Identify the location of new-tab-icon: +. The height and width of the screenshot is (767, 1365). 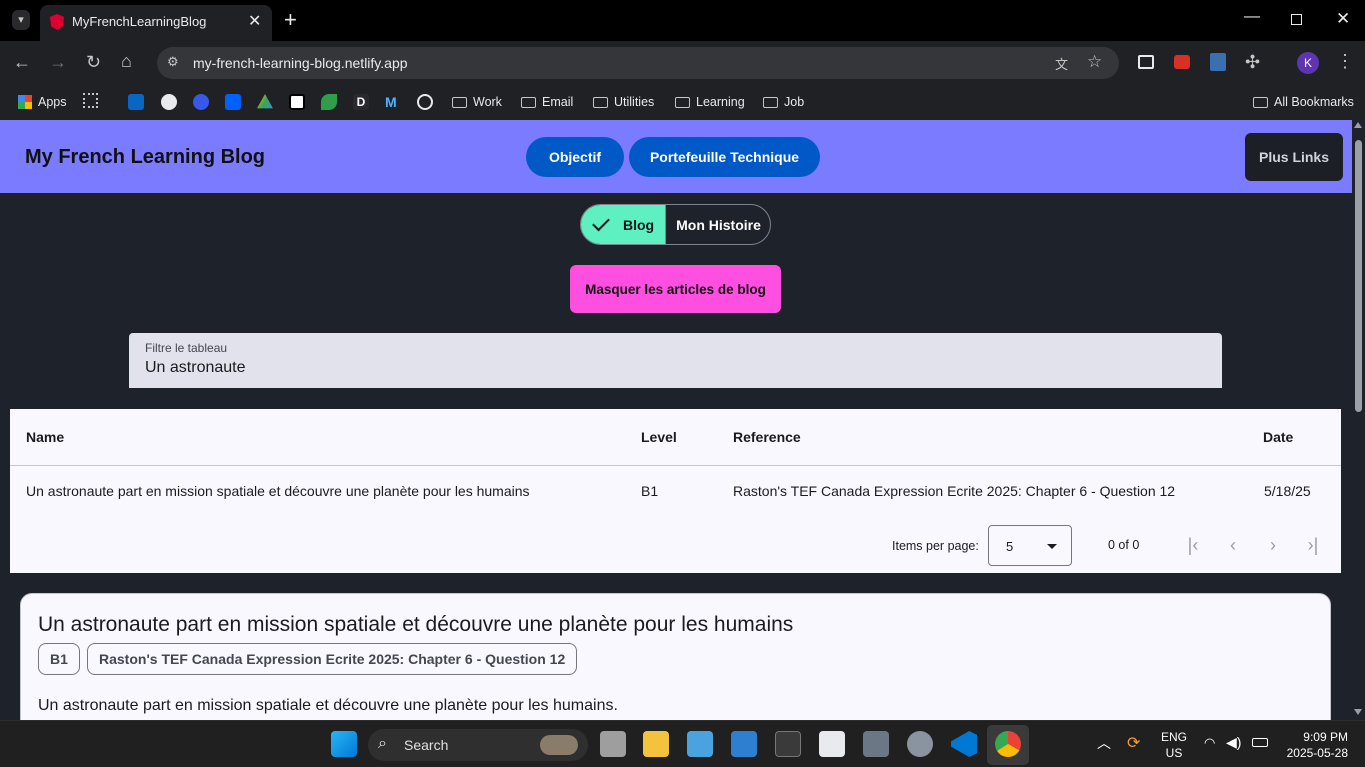
(290, 20).